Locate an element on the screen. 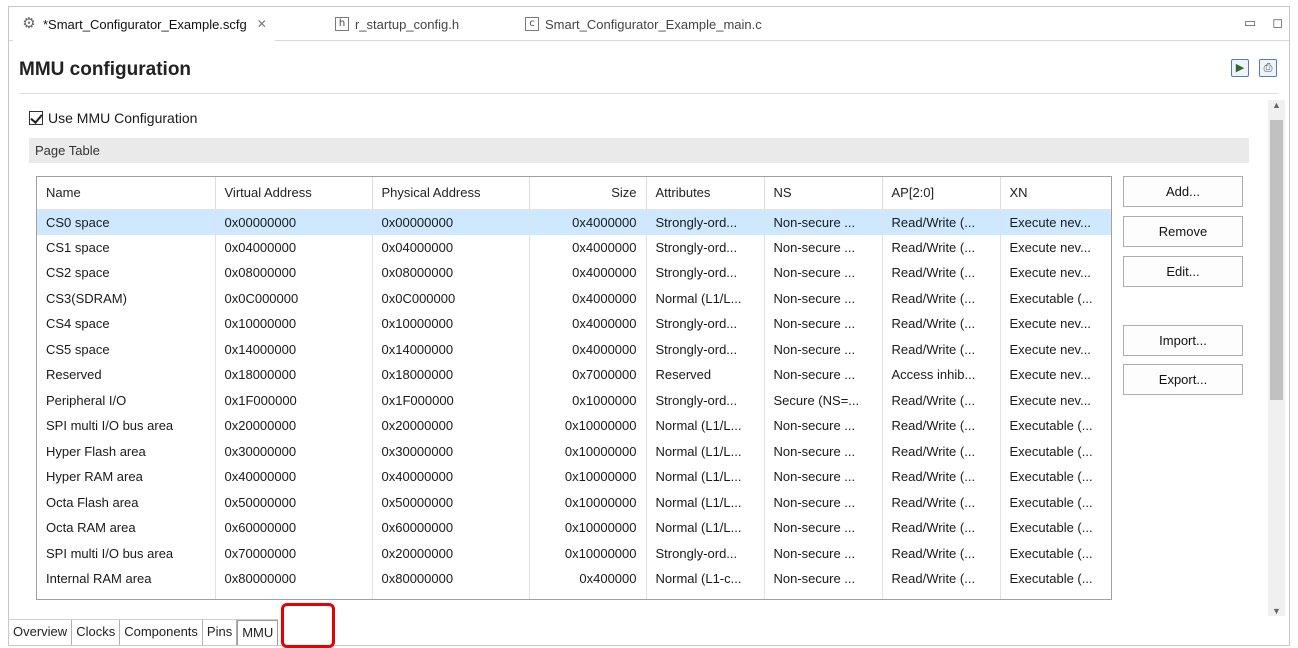 This screenshot has width=1298, height=648. minimize-icon: ▭ is located at coordinates (1250, 23).